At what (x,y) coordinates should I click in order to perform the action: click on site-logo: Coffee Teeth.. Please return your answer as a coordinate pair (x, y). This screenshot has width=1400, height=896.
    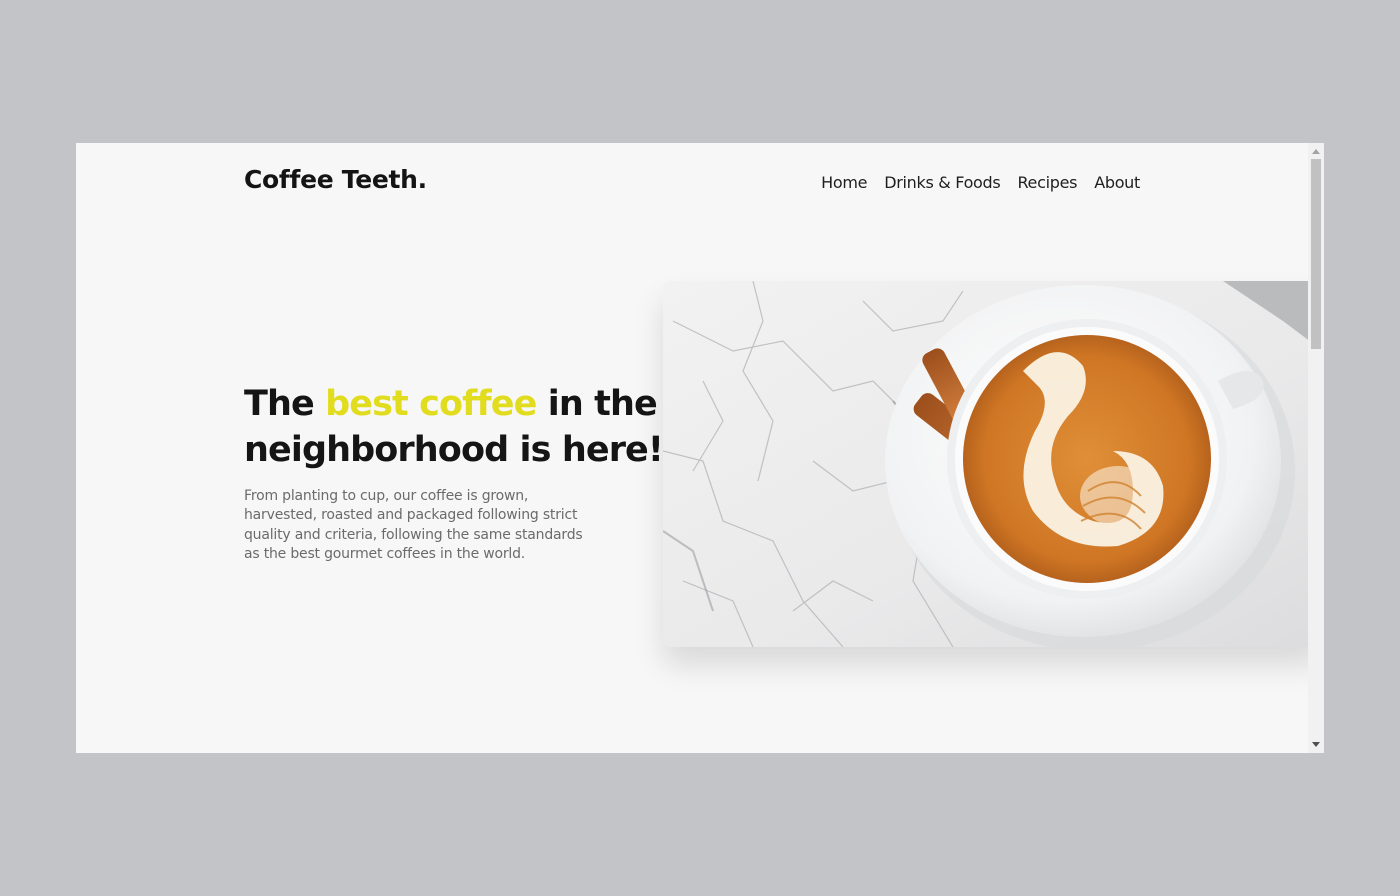
    Looking at the image, I should click on (335, 179).